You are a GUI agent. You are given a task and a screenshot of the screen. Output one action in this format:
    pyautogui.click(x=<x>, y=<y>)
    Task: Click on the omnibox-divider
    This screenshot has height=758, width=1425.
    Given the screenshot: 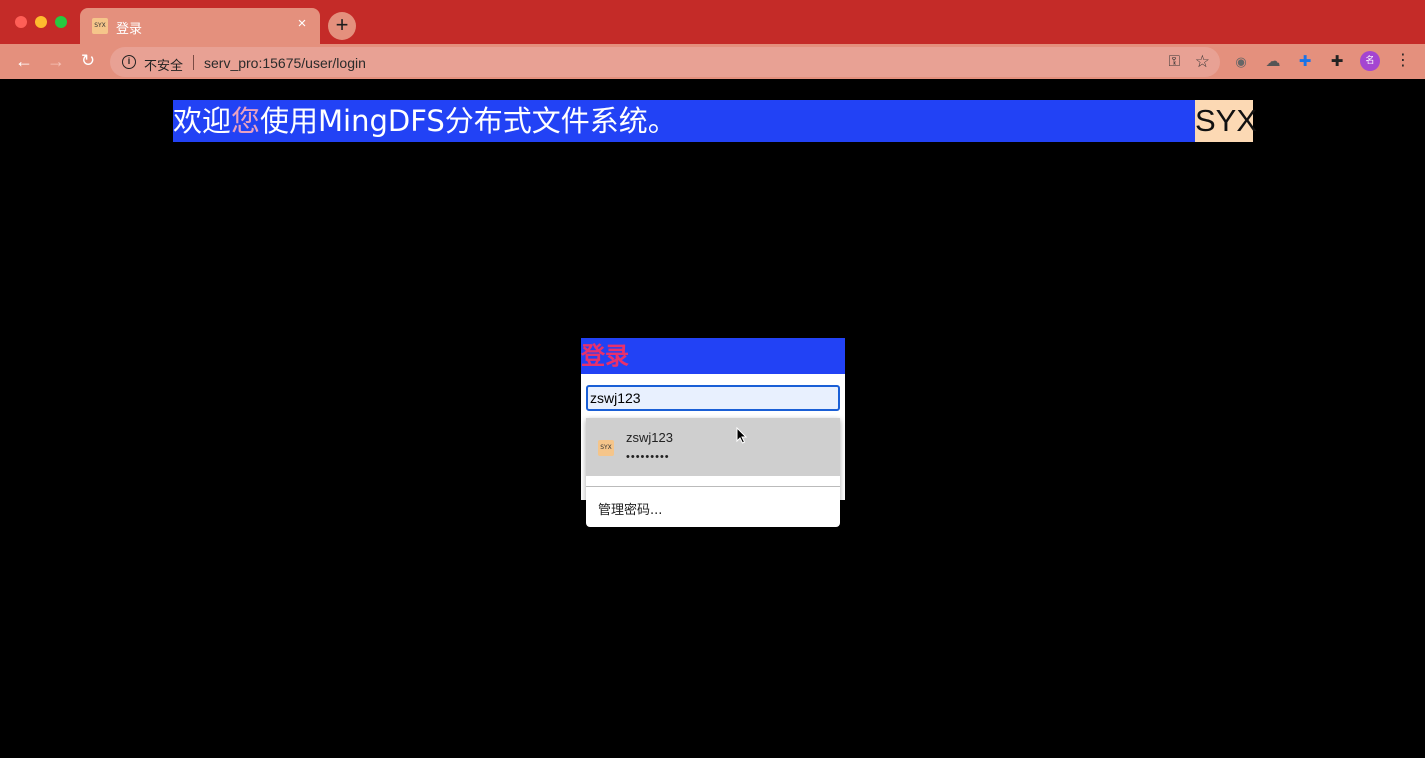 What is the action you would take?
    pyautogui.click(x=193, y=62)
    